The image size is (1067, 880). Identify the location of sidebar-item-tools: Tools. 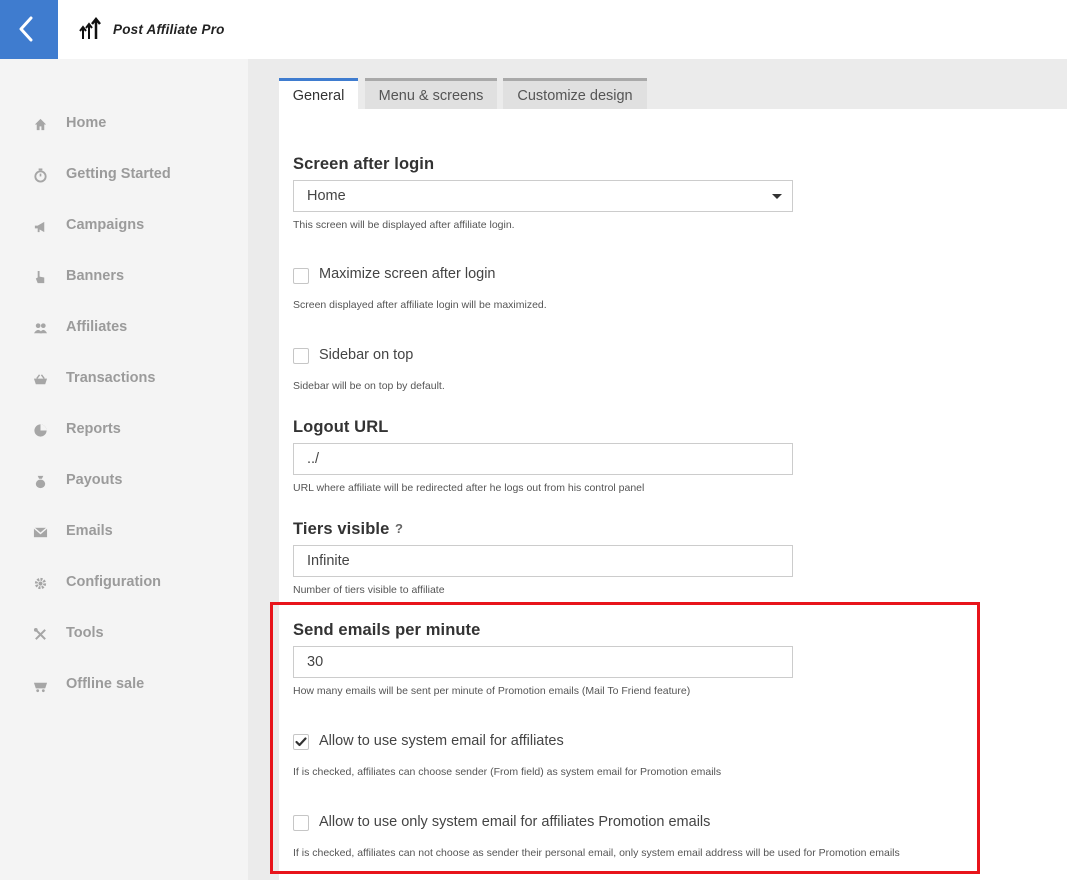
(124, 634).